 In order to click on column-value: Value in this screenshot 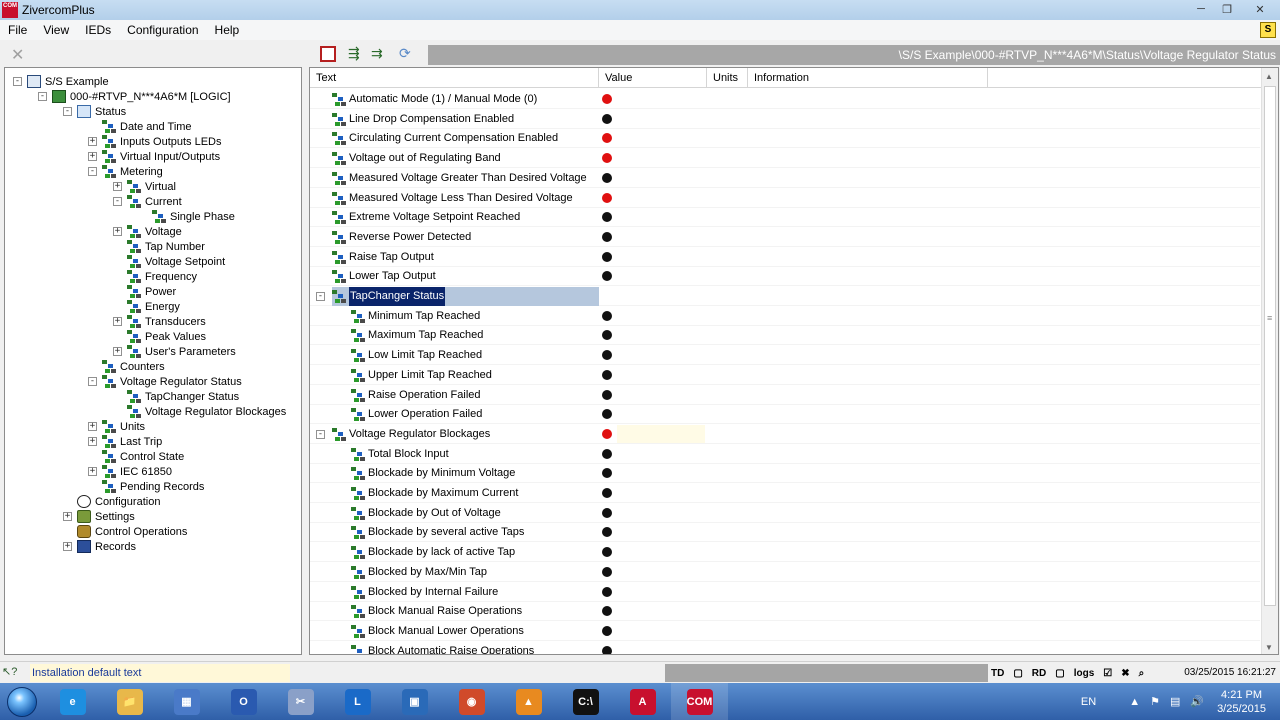, I will do `click(653, 78)`.